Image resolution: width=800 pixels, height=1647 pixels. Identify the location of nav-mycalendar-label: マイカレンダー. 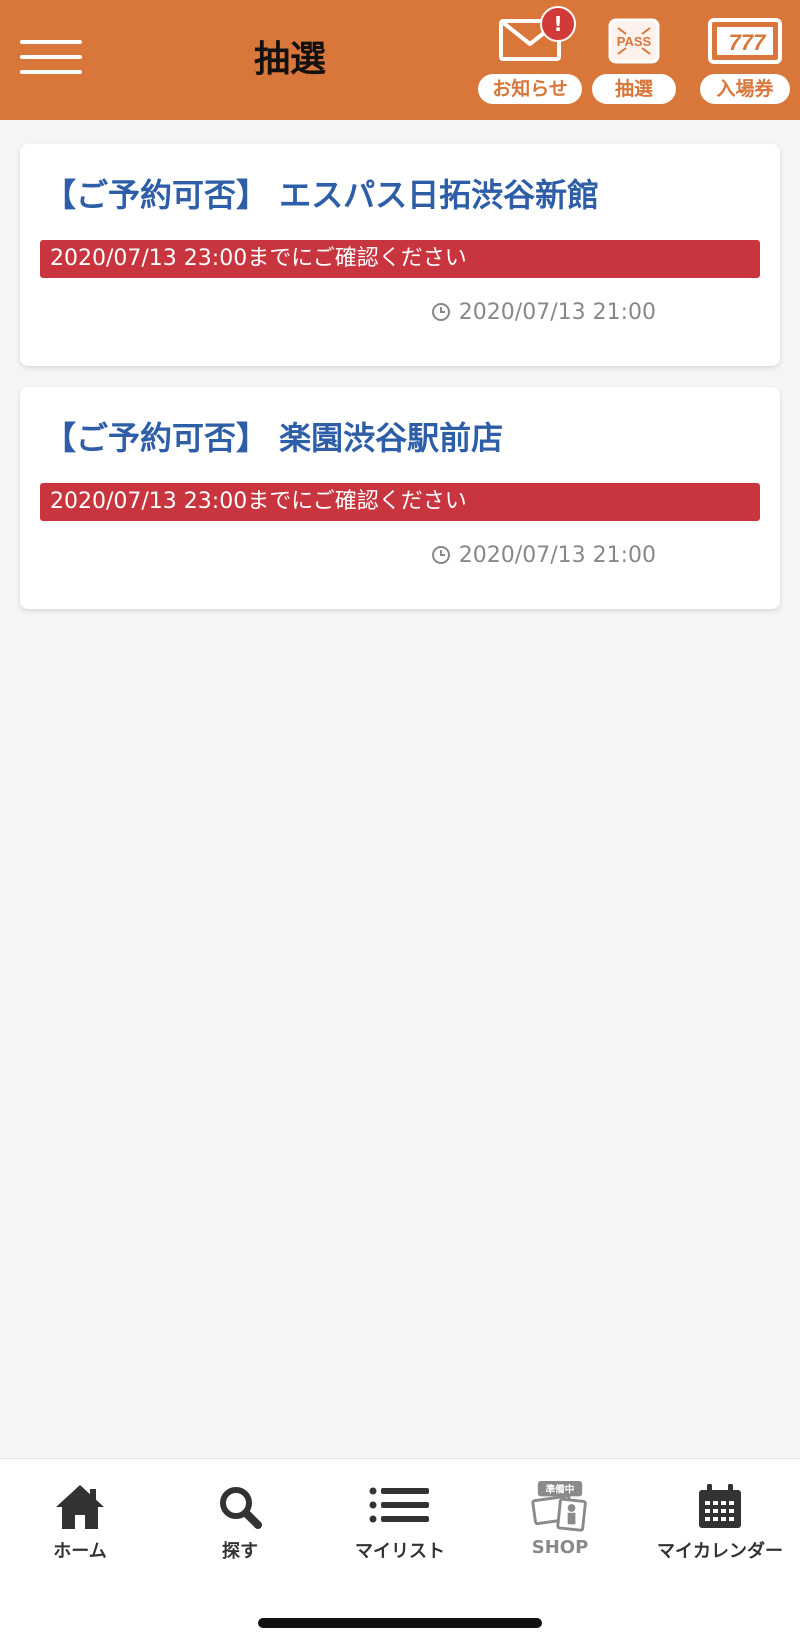
(720, 1551).